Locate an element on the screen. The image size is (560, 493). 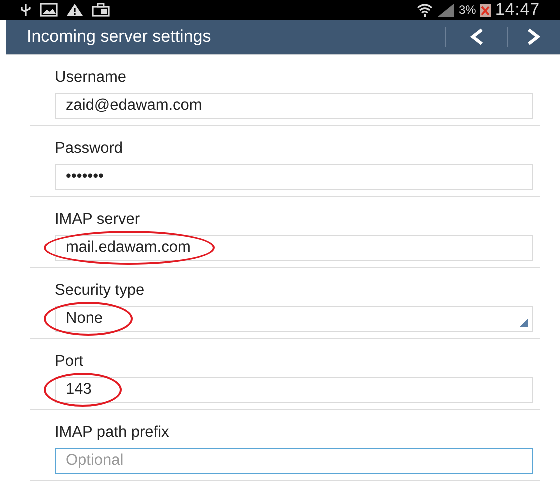
input-field: Optional is located at coordinates (294, 461).